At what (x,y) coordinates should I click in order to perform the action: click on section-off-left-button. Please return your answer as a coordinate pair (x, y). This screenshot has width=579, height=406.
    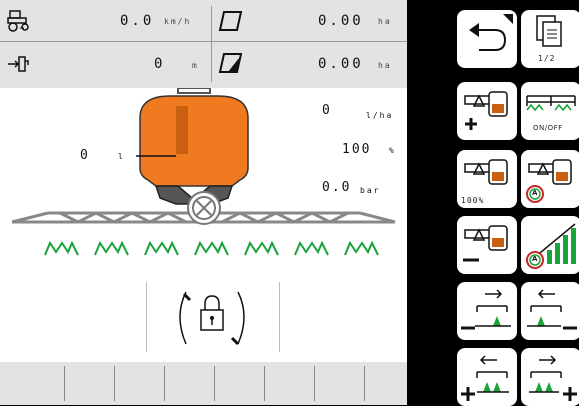
    Looking at the image, I should click on (550, 311).